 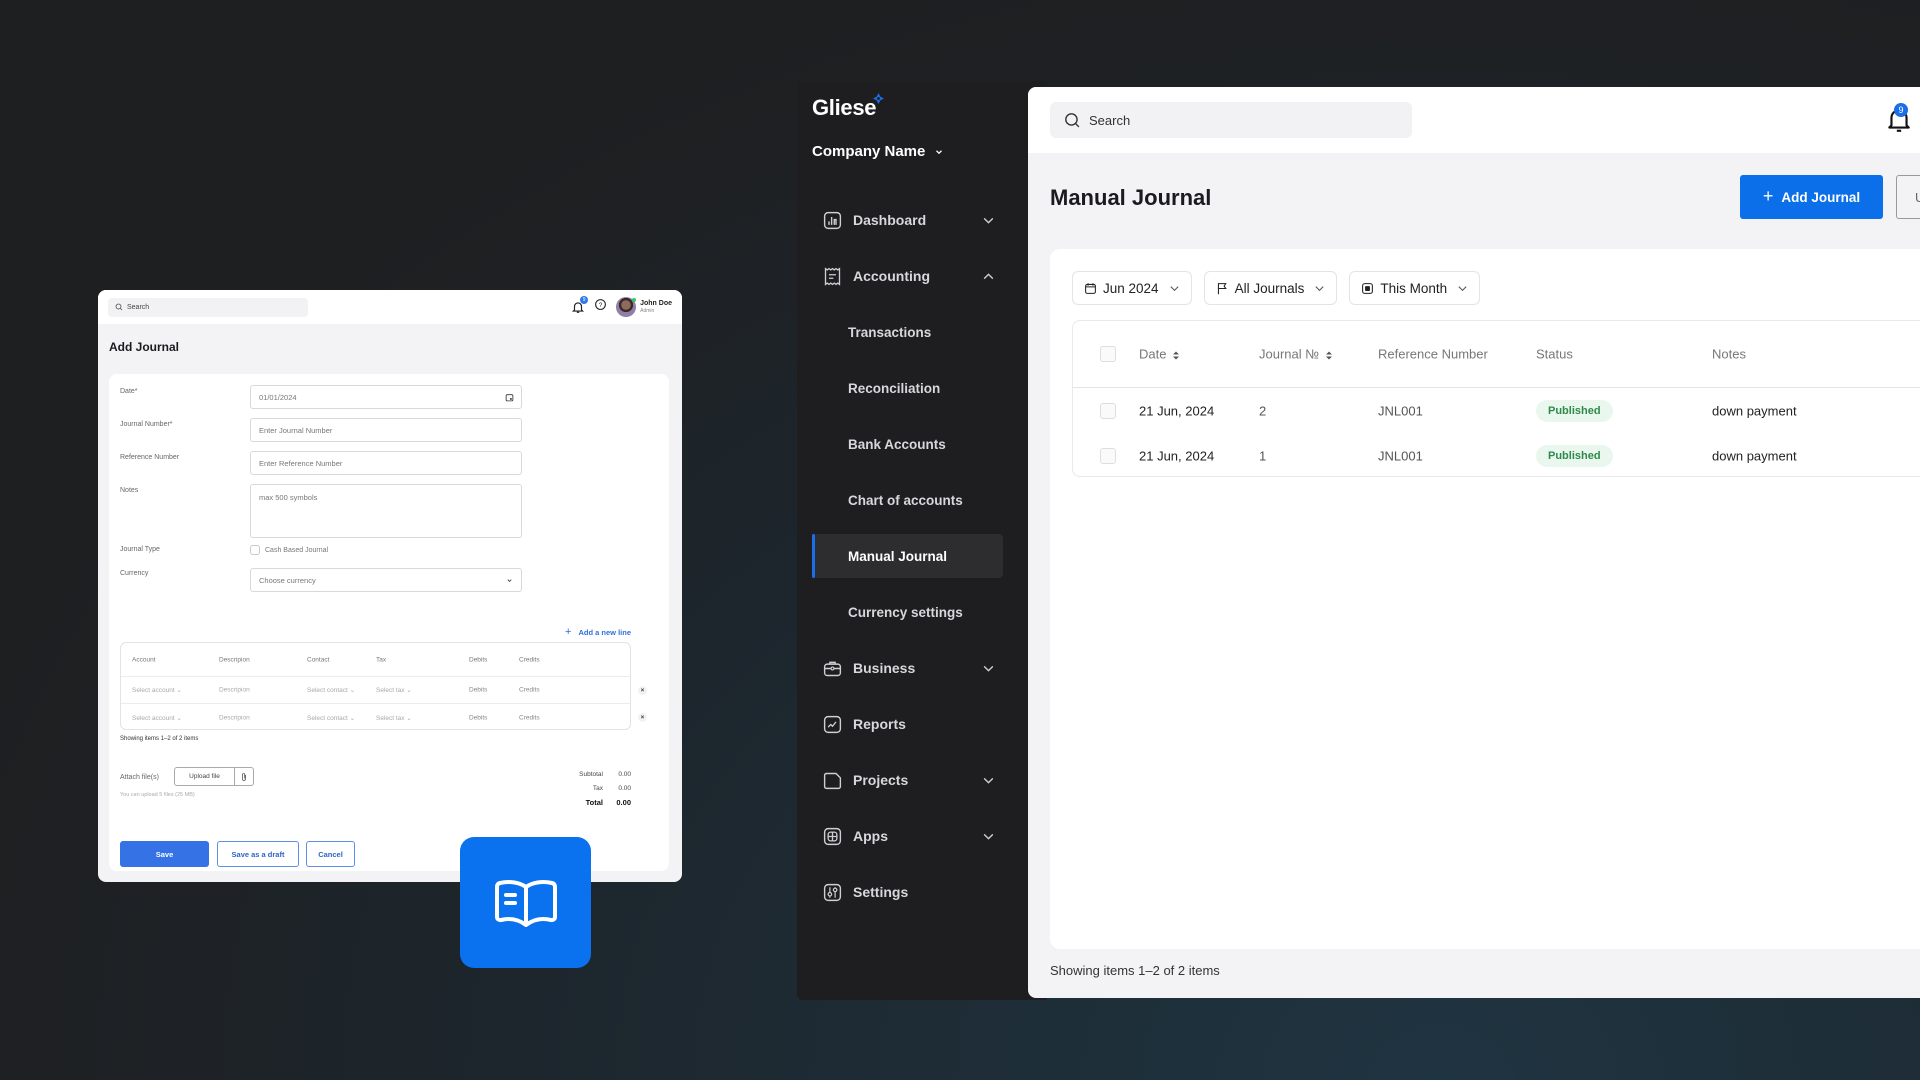 I want to click on sidebar-item-manual-journal: Manual Journal, so click(x=907, y=556).